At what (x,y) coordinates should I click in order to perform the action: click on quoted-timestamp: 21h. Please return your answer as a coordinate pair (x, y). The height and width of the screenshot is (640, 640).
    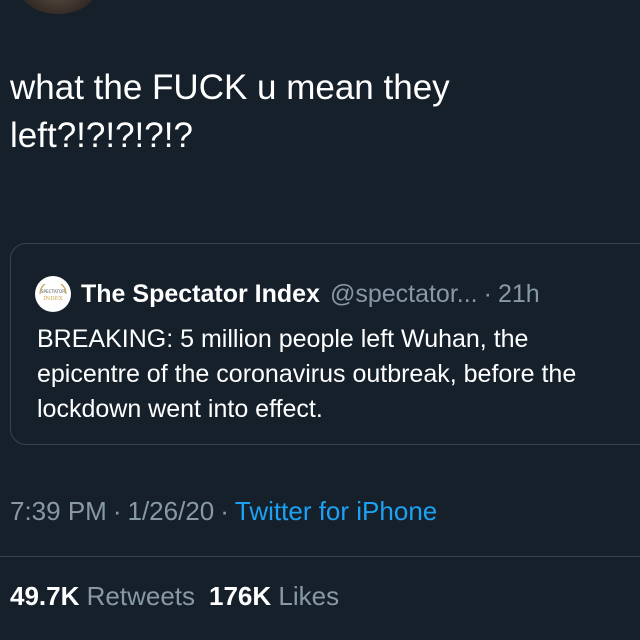
    Looking at the image, I should click on (519, 294).